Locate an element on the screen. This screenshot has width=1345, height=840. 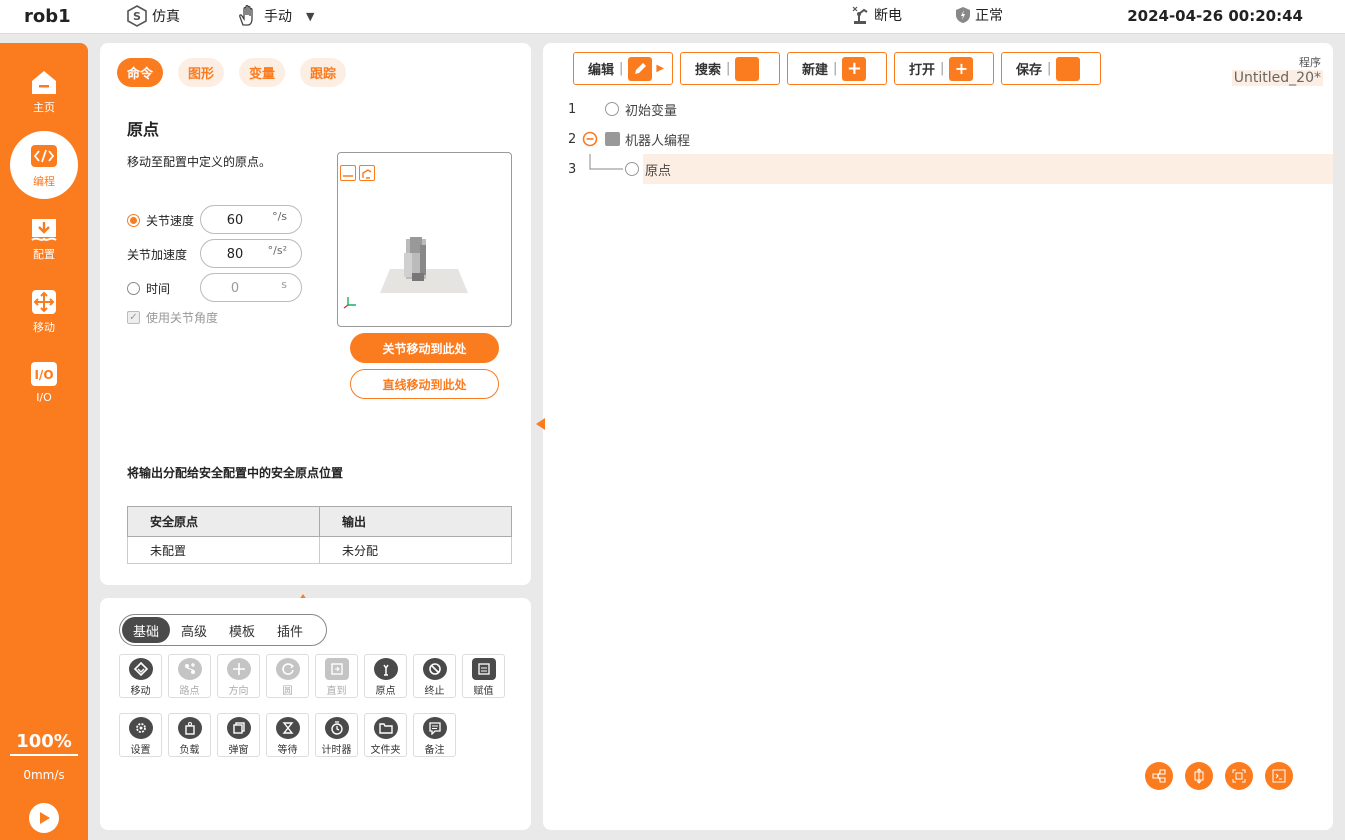
sidebar-item-label: 配置 is located at coordinates (44, 254).